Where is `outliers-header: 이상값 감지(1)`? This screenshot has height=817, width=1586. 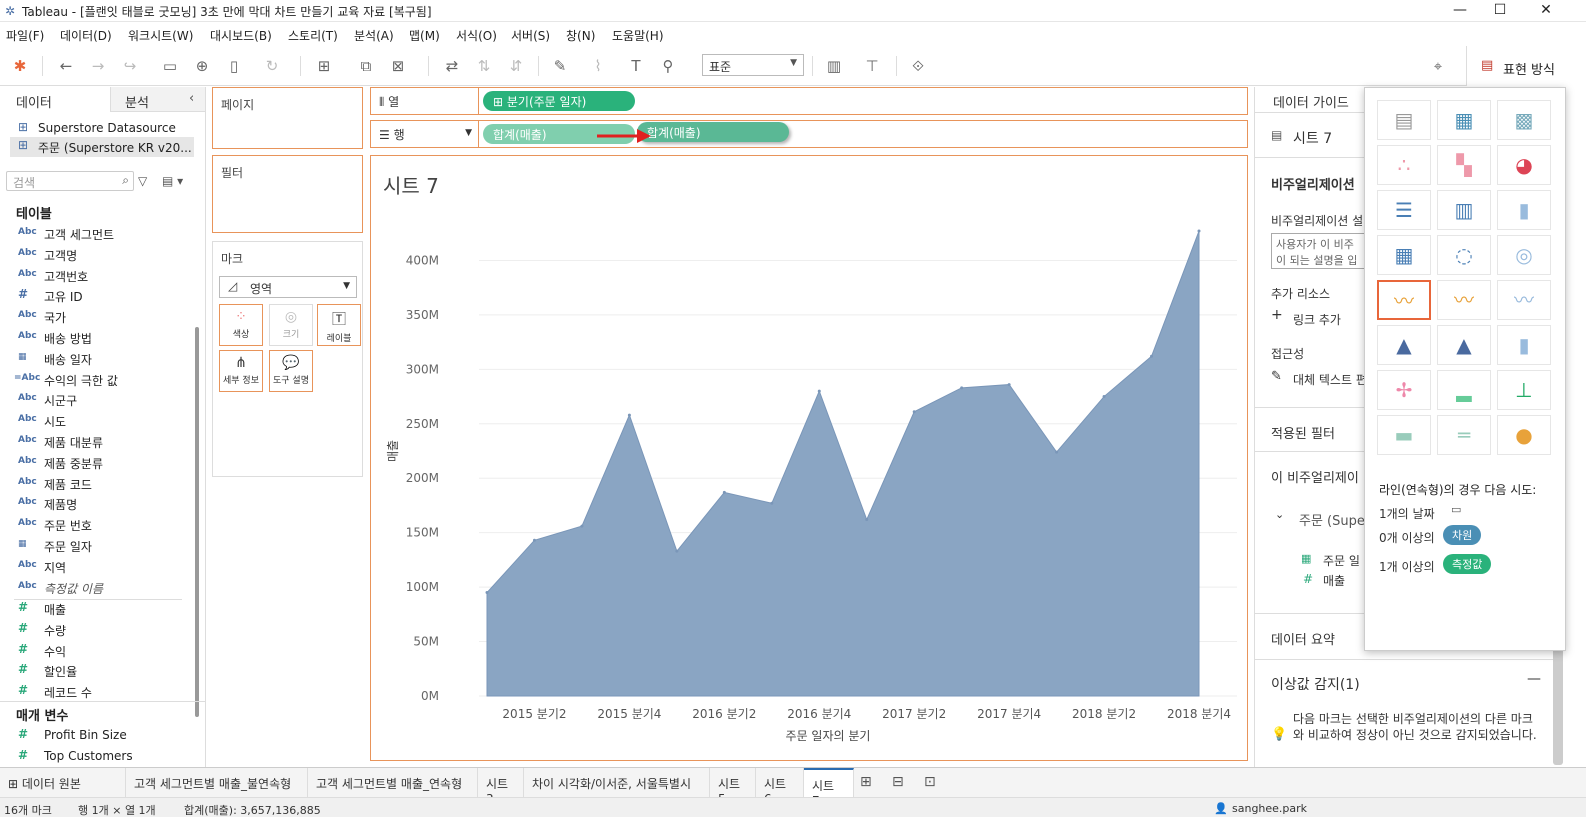 outliers-header: 이상값 감지(1) is located at coordinates (1315, 684).